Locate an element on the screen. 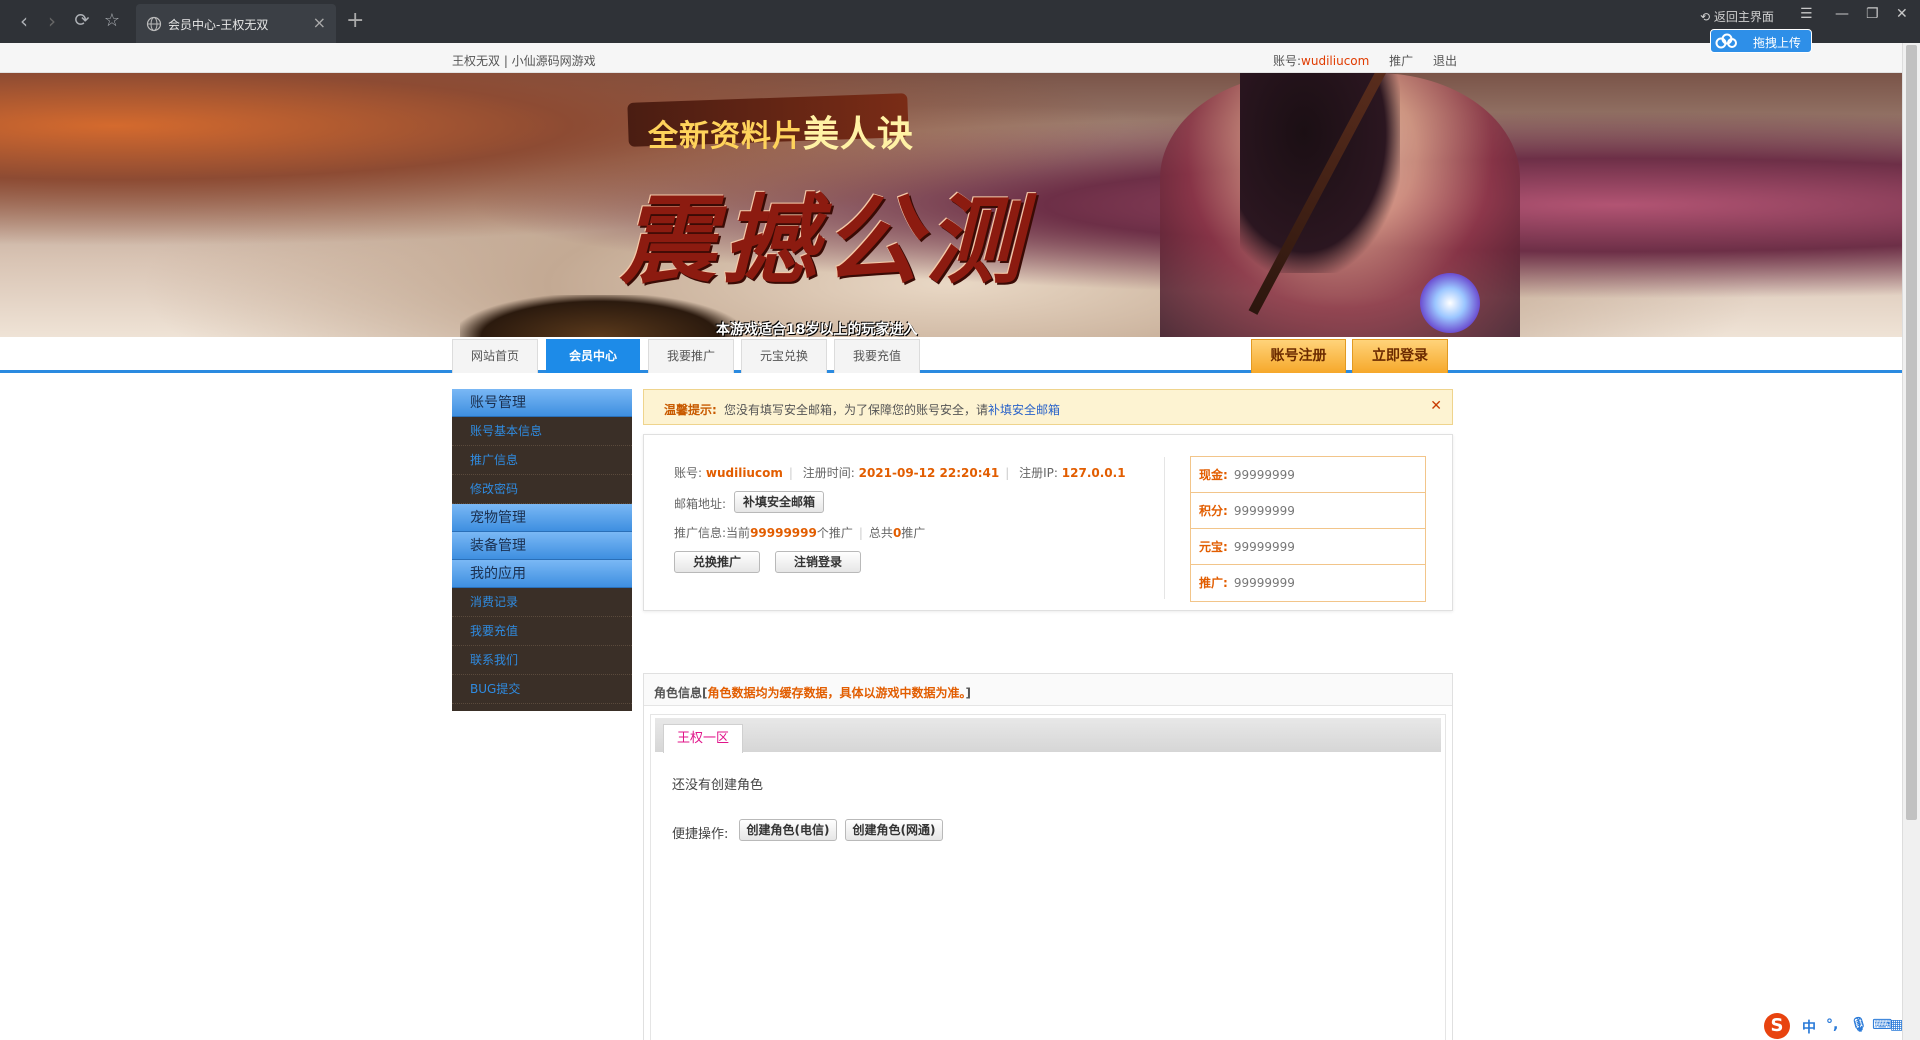 This screenshot has width=1920, height=1040. tab-home: 网站首页 is located at coordinates (495, 356).